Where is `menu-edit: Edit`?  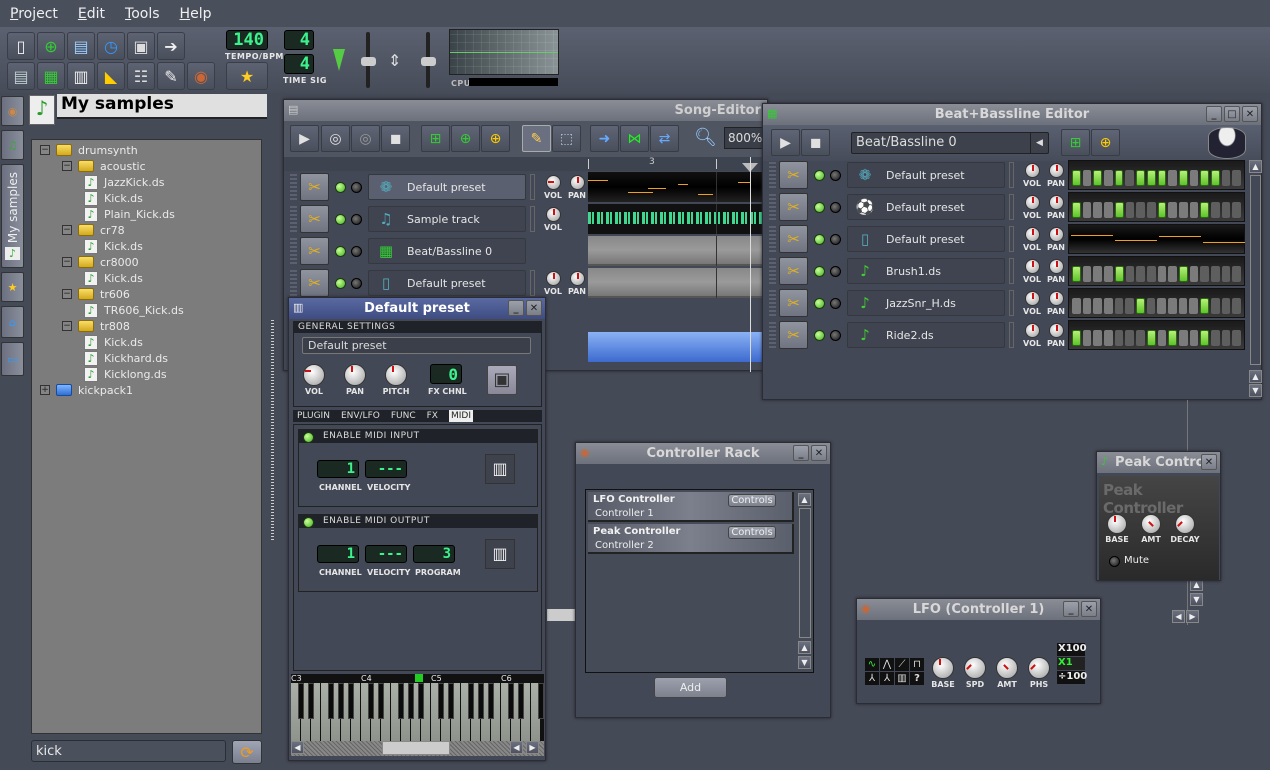
menu-edit: Edit is located at coordinates (91, 14).